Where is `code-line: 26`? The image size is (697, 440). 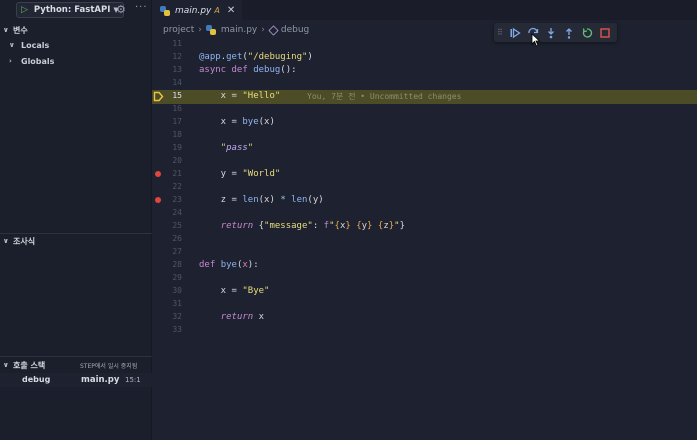
code-line: 26 is located at coordinates (424, 239).